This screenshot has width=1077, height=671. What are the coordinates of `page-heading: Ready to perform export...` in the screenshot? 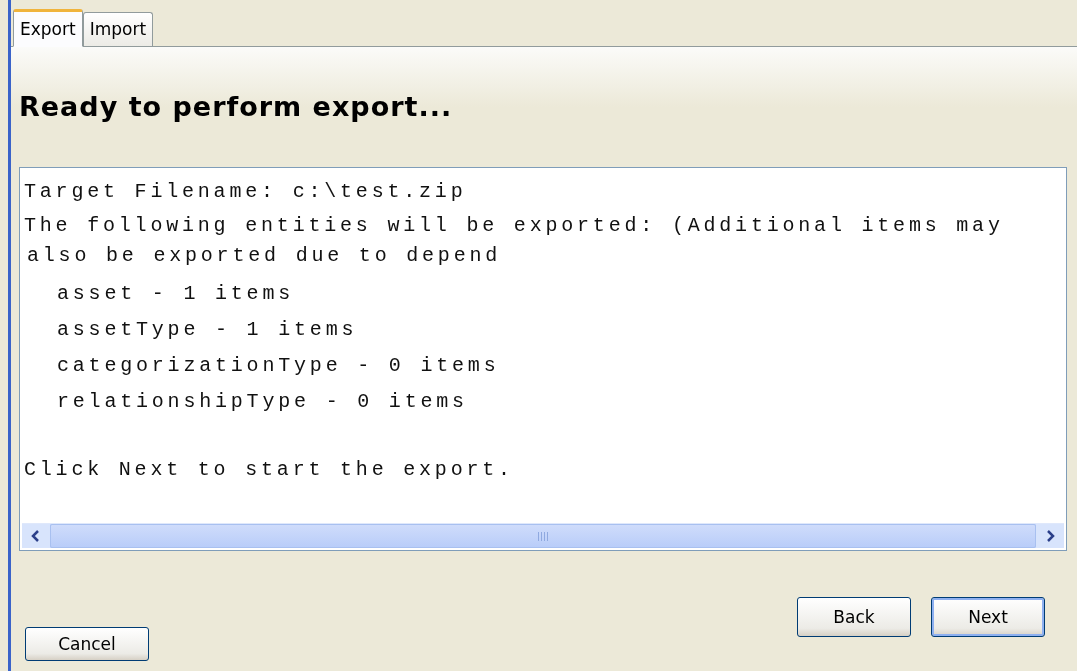 It's located at (236, 106).